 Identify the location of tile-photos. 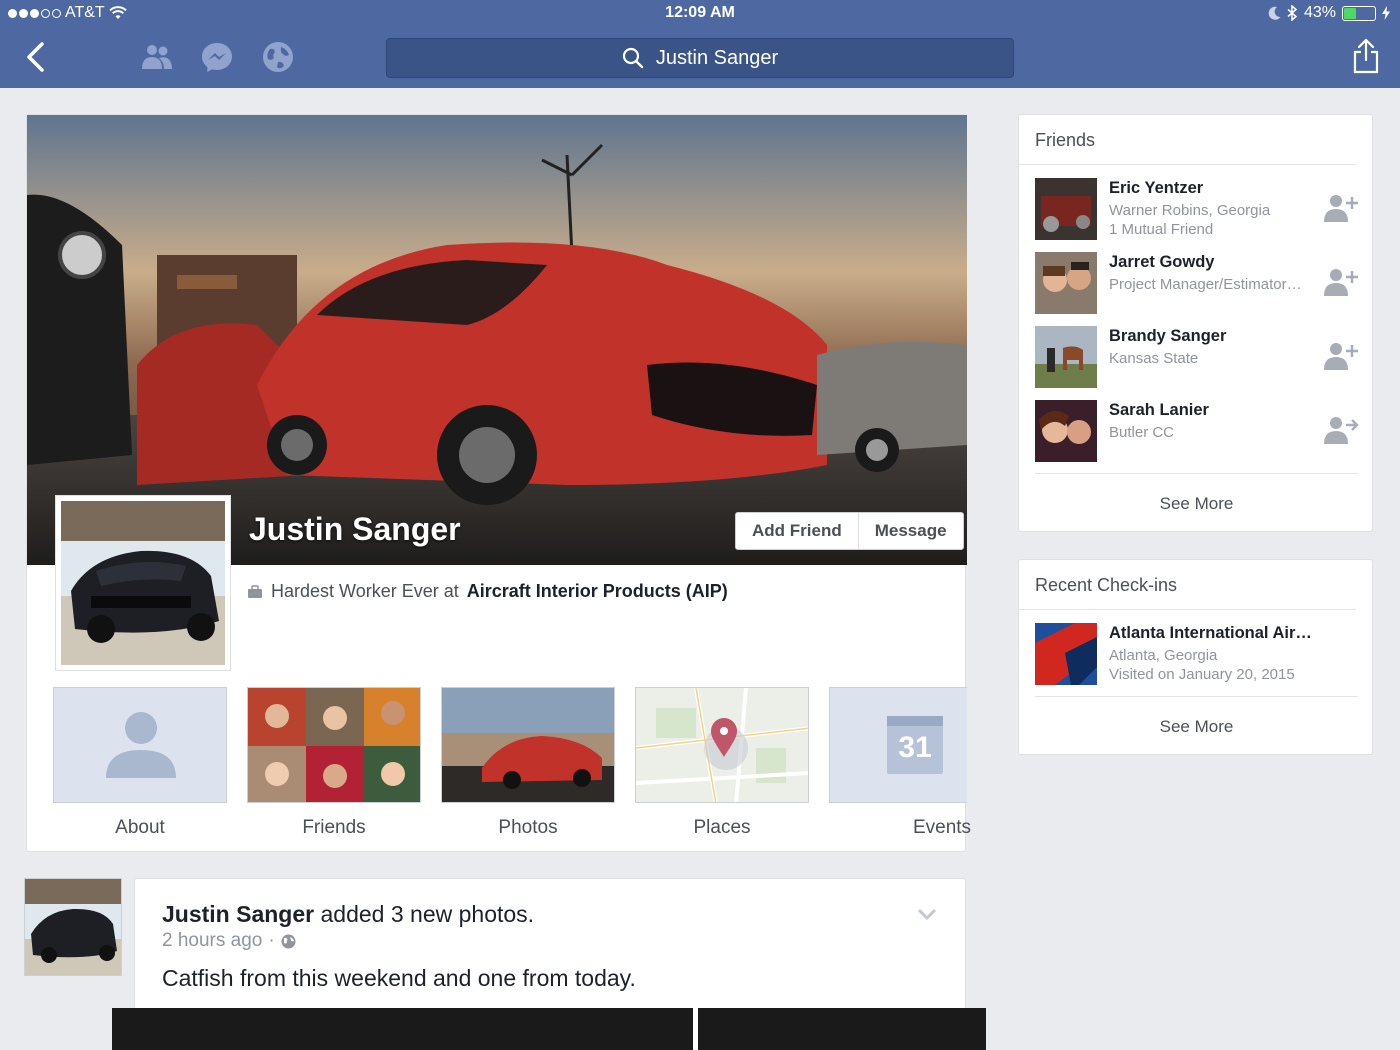
(528, 745).